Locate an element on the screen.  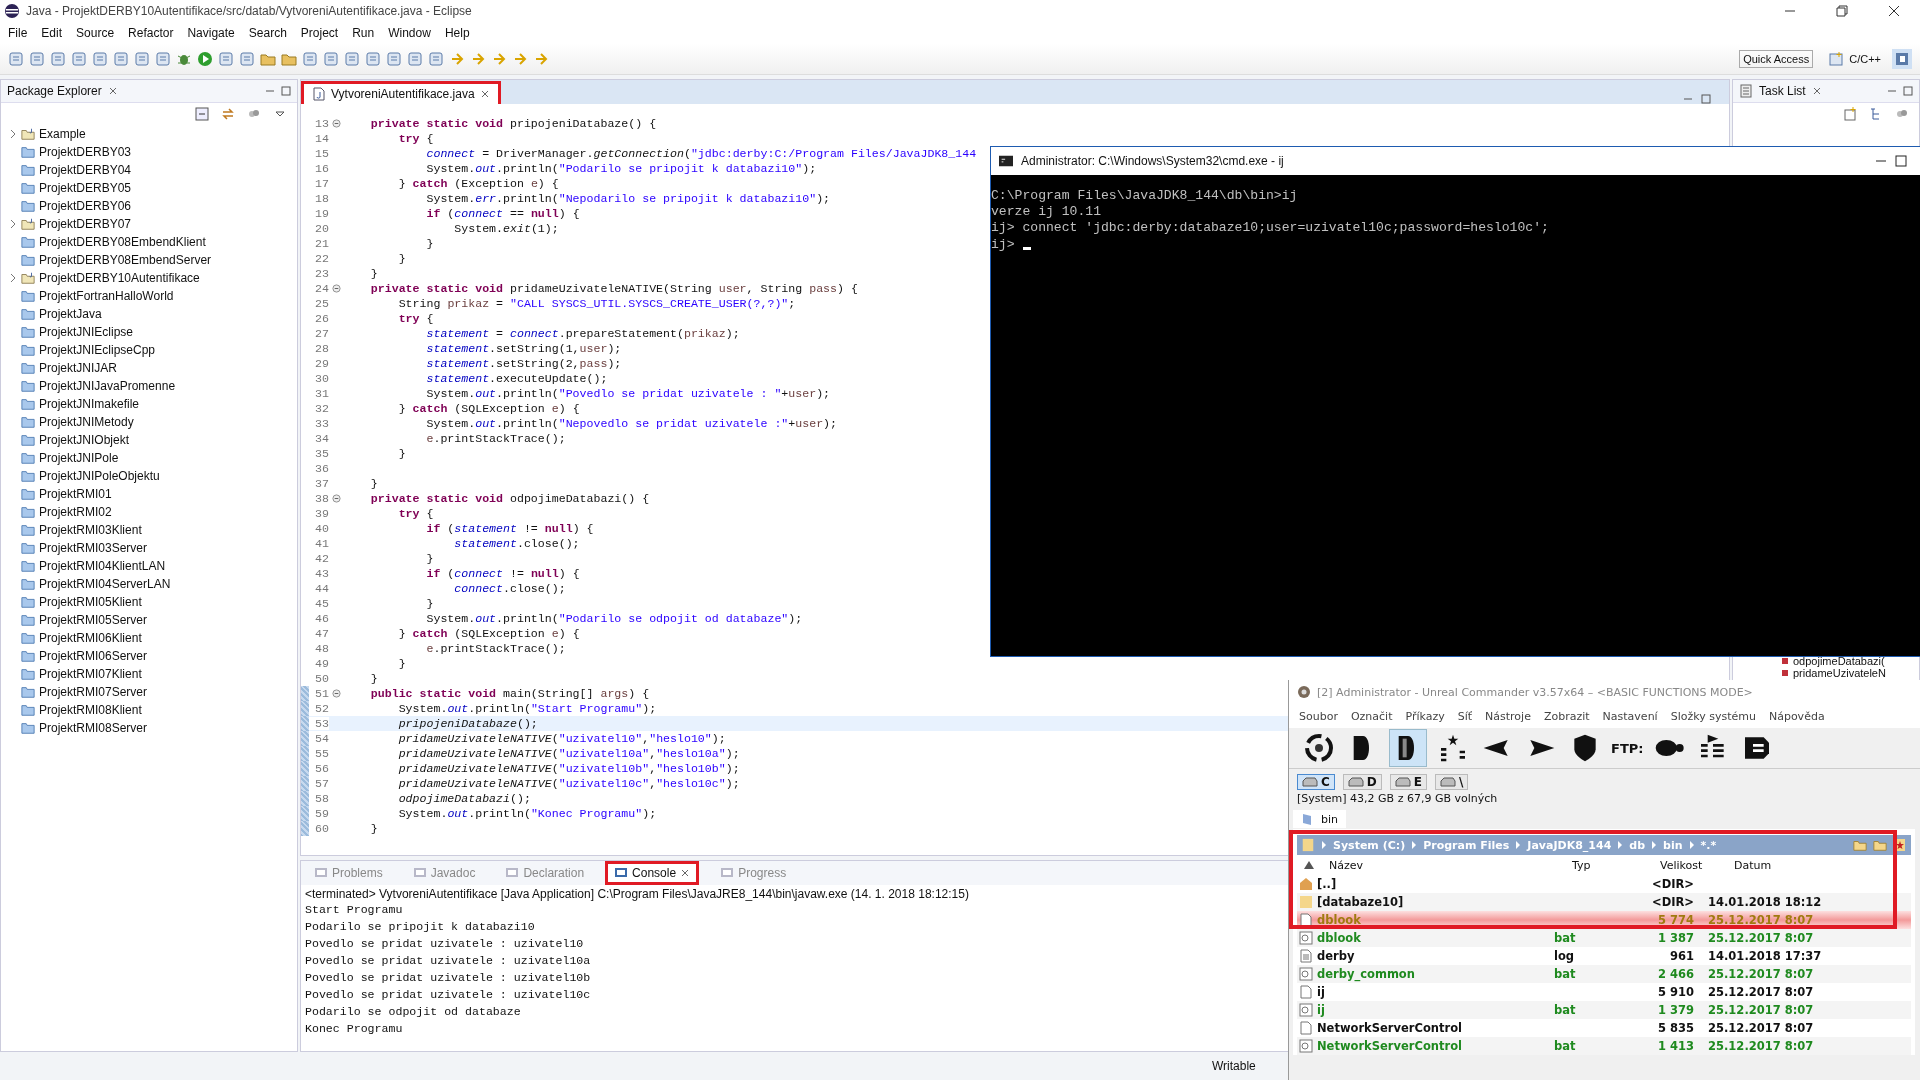
editor-tab: VytvoreniAutentifikace.java is located at coordinates (401, 92).